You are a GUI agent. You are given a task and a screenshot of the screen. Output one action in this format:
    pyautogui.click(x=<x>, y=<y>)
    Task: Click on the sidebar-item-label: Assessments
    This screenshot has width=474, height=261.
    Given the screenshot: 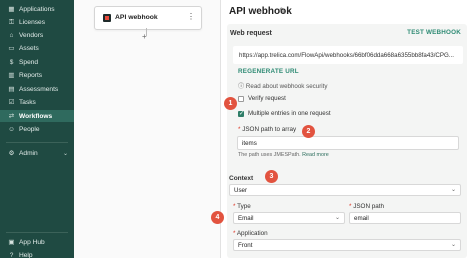 What is the action you would take?
    pyautogui.click(x=39, y=89)
    